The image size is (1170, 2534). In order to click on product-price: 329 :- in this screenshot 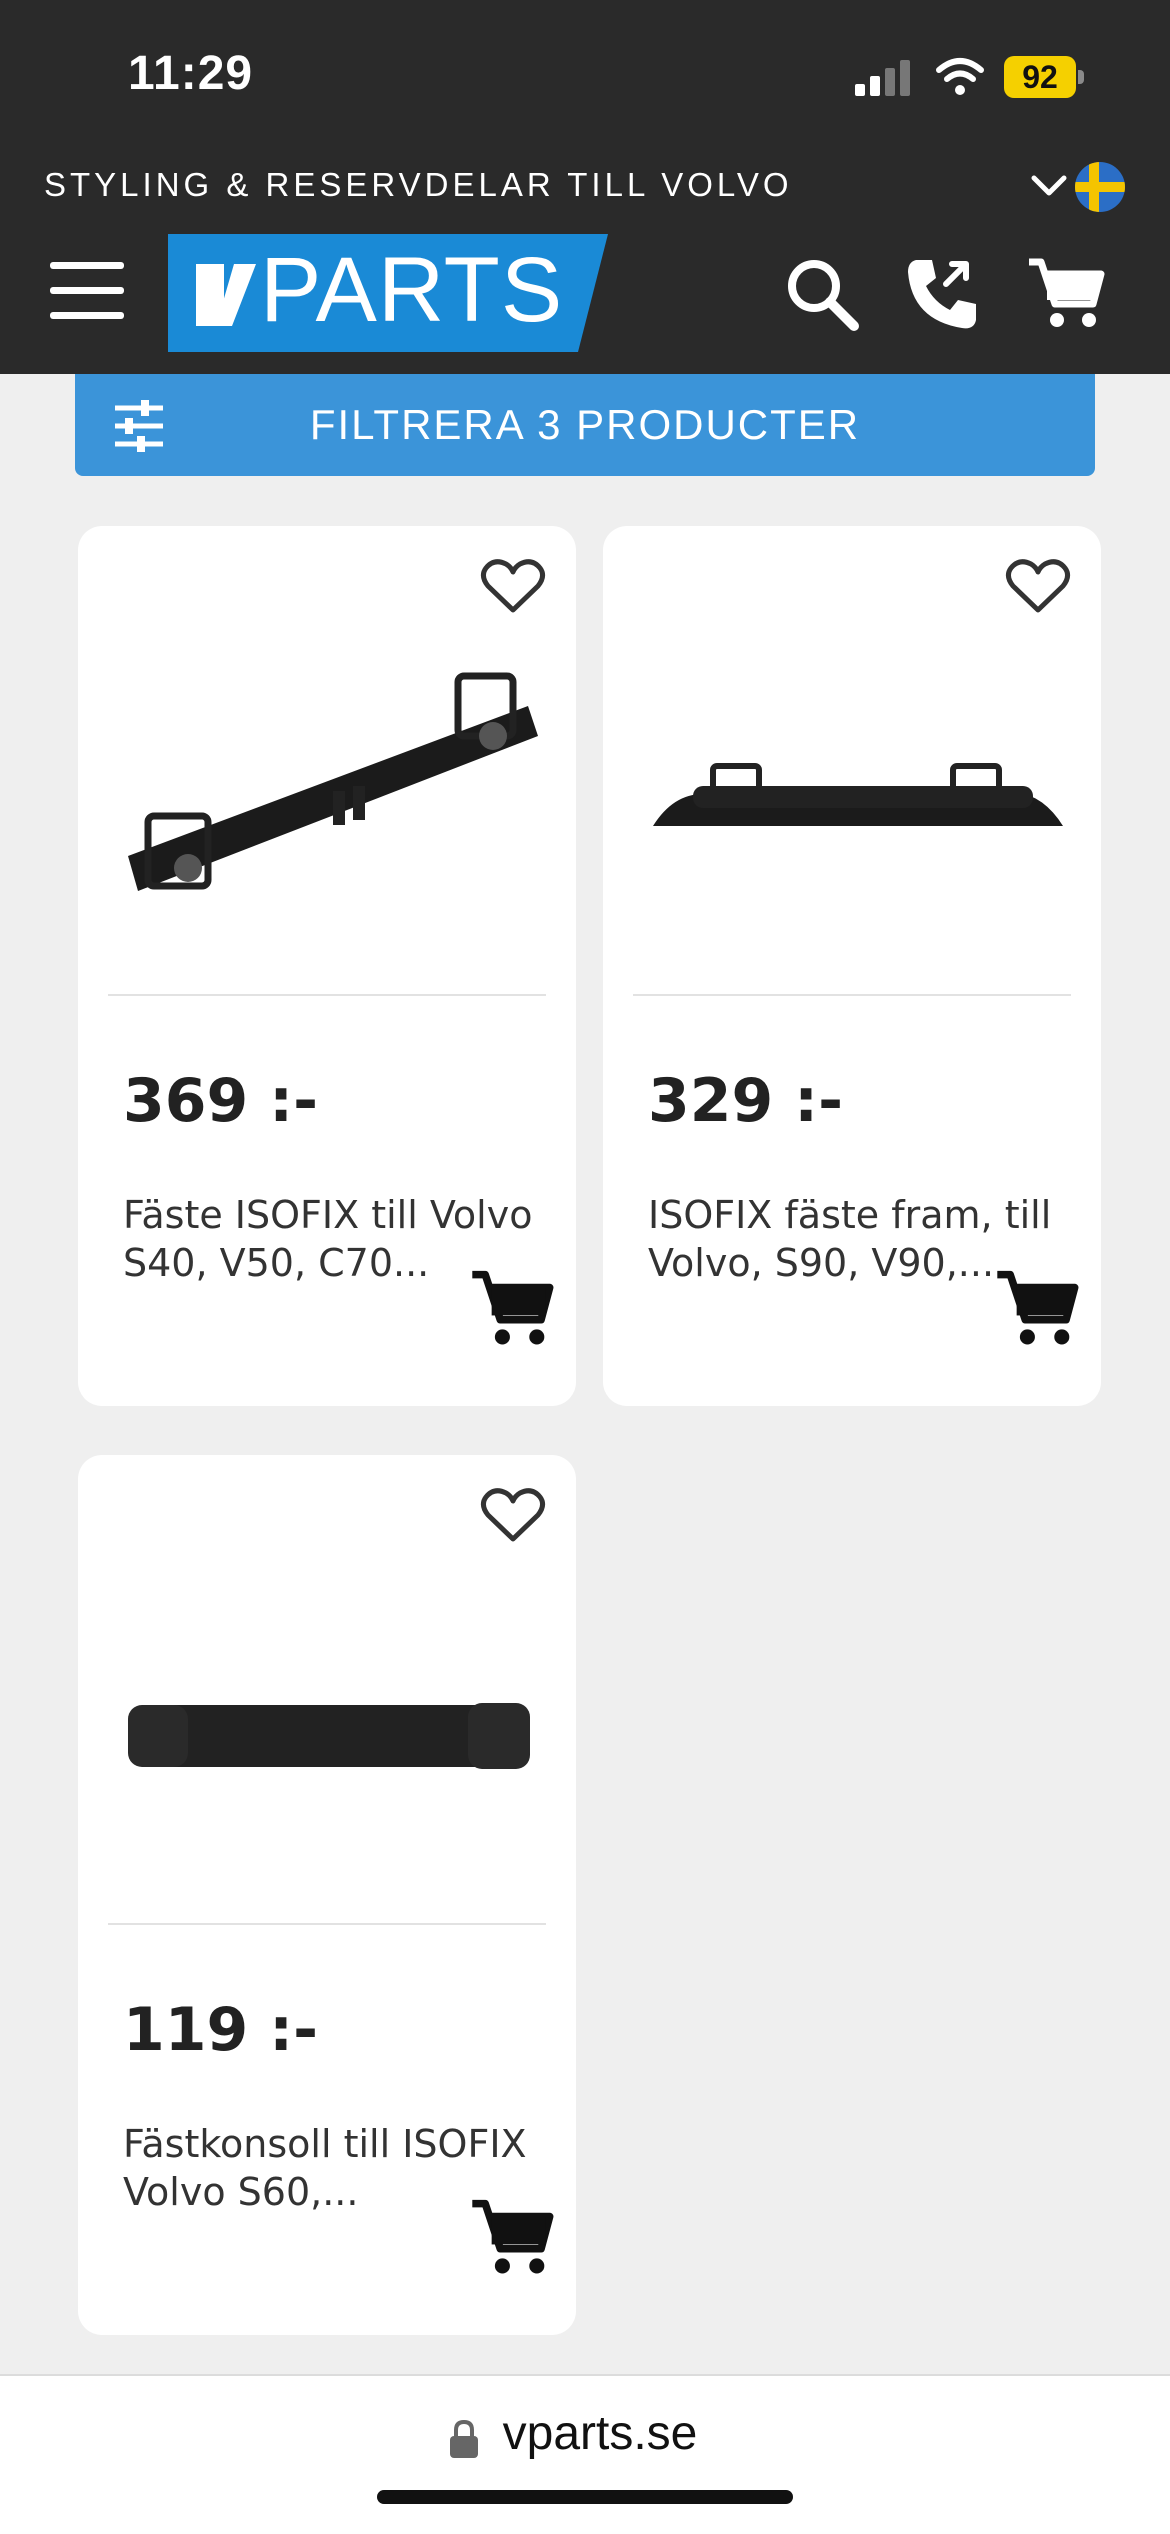, I will do `click(746, 1101)`.